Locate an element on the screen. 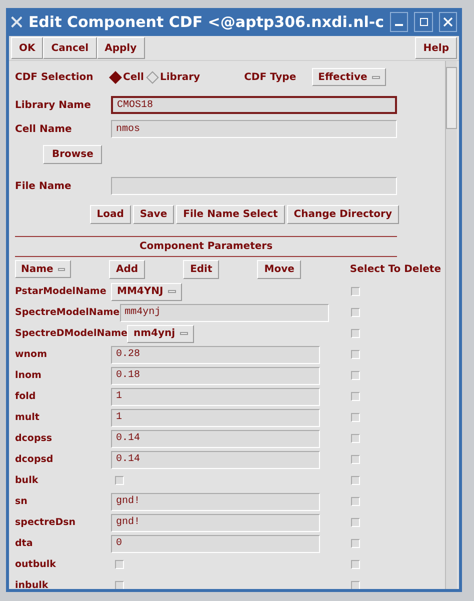 The image size is (474, 601). field-label: Cell Name is located at coordinates (44, 129).